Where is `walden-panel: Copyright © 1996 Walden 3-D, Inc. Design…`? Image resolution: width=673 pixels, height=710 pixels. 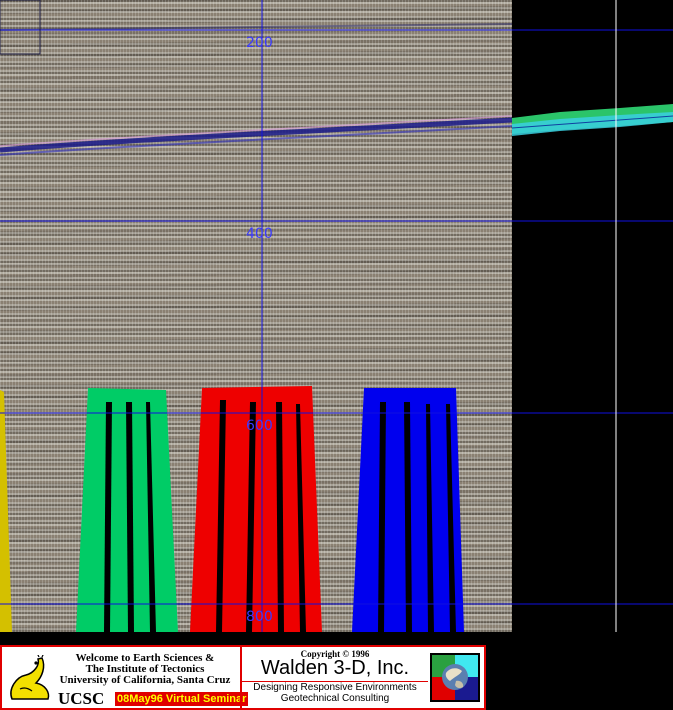
walden-panel: Copyright © 1996 Walden 3-D, Inc. Design… is located at coordinates (335, 677).